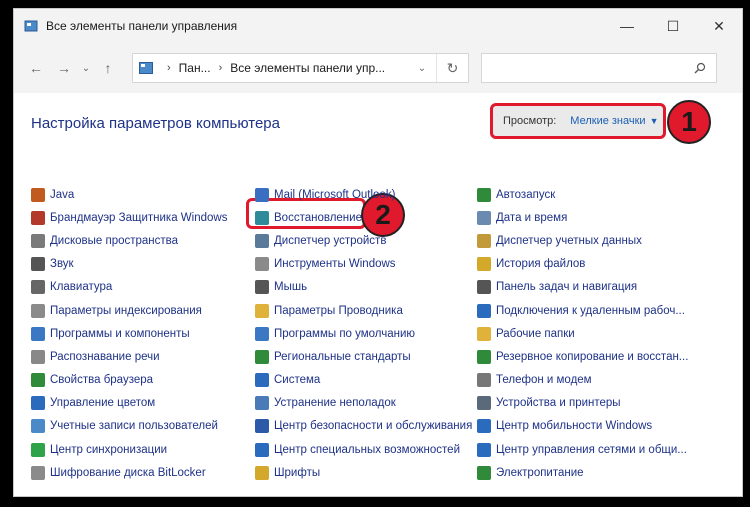 The image size is (750, 507). Describe the element at coordinates (36, 68) in the screenshot. I see `back-button: ←` at that location.